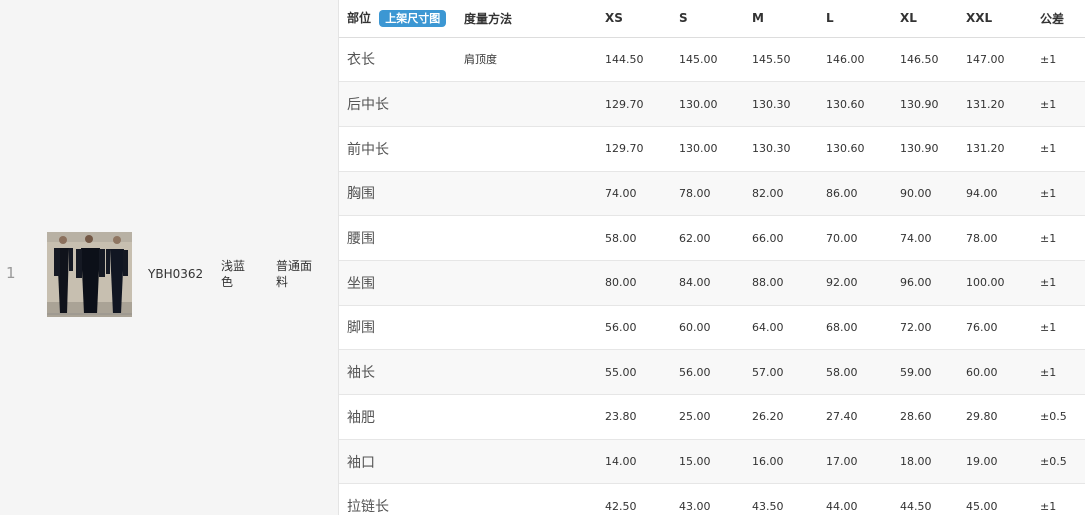  I want to click on product-thumbnail-image, so click(89, 274).